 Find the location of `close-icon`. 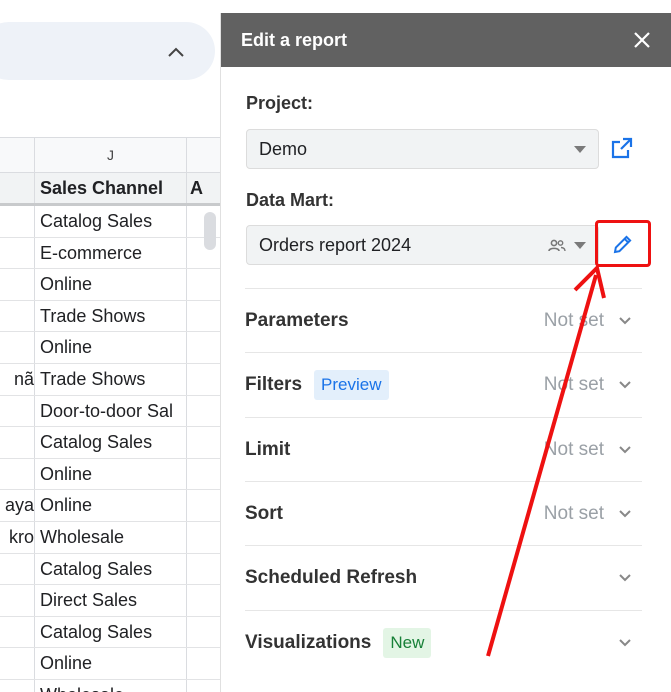

close-icon is located at coordinates (642, 40).